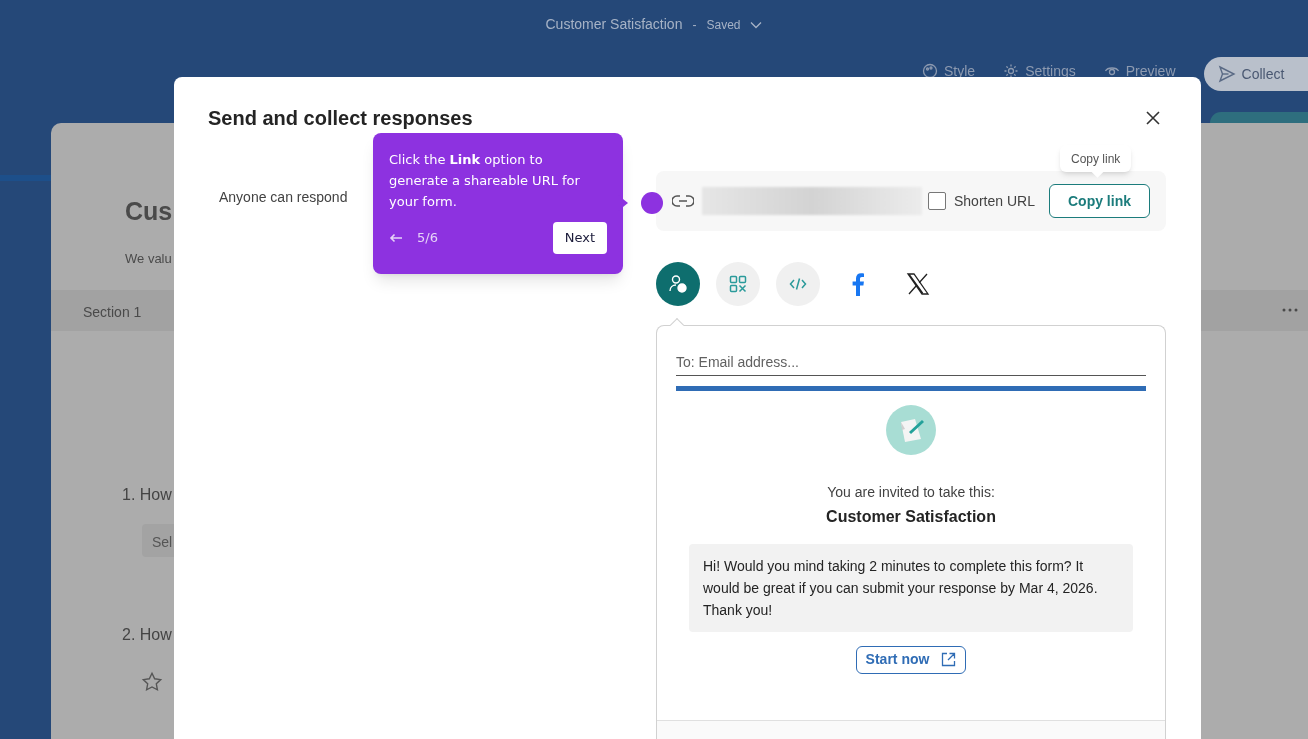  What do you see at coordinates (756, 24) in the screenshot?
I see `chevron-down-icon` at bounding box center [756, 24].